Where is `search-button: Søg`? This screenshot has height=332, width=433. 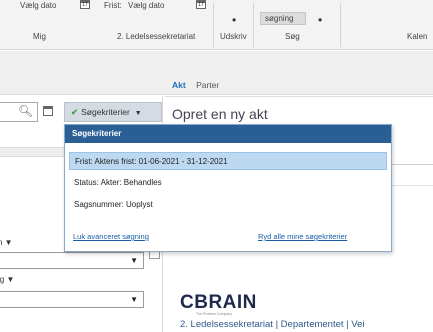
search-button: Søg is located at coordinates (292, 36).